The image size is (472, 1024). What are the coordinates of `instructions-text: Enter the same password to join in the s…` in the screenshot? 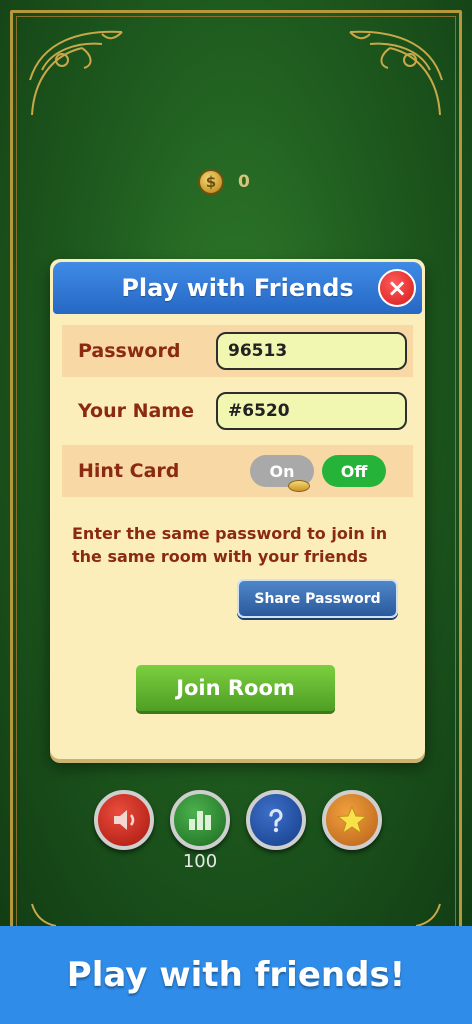 It's located at (230, 545).